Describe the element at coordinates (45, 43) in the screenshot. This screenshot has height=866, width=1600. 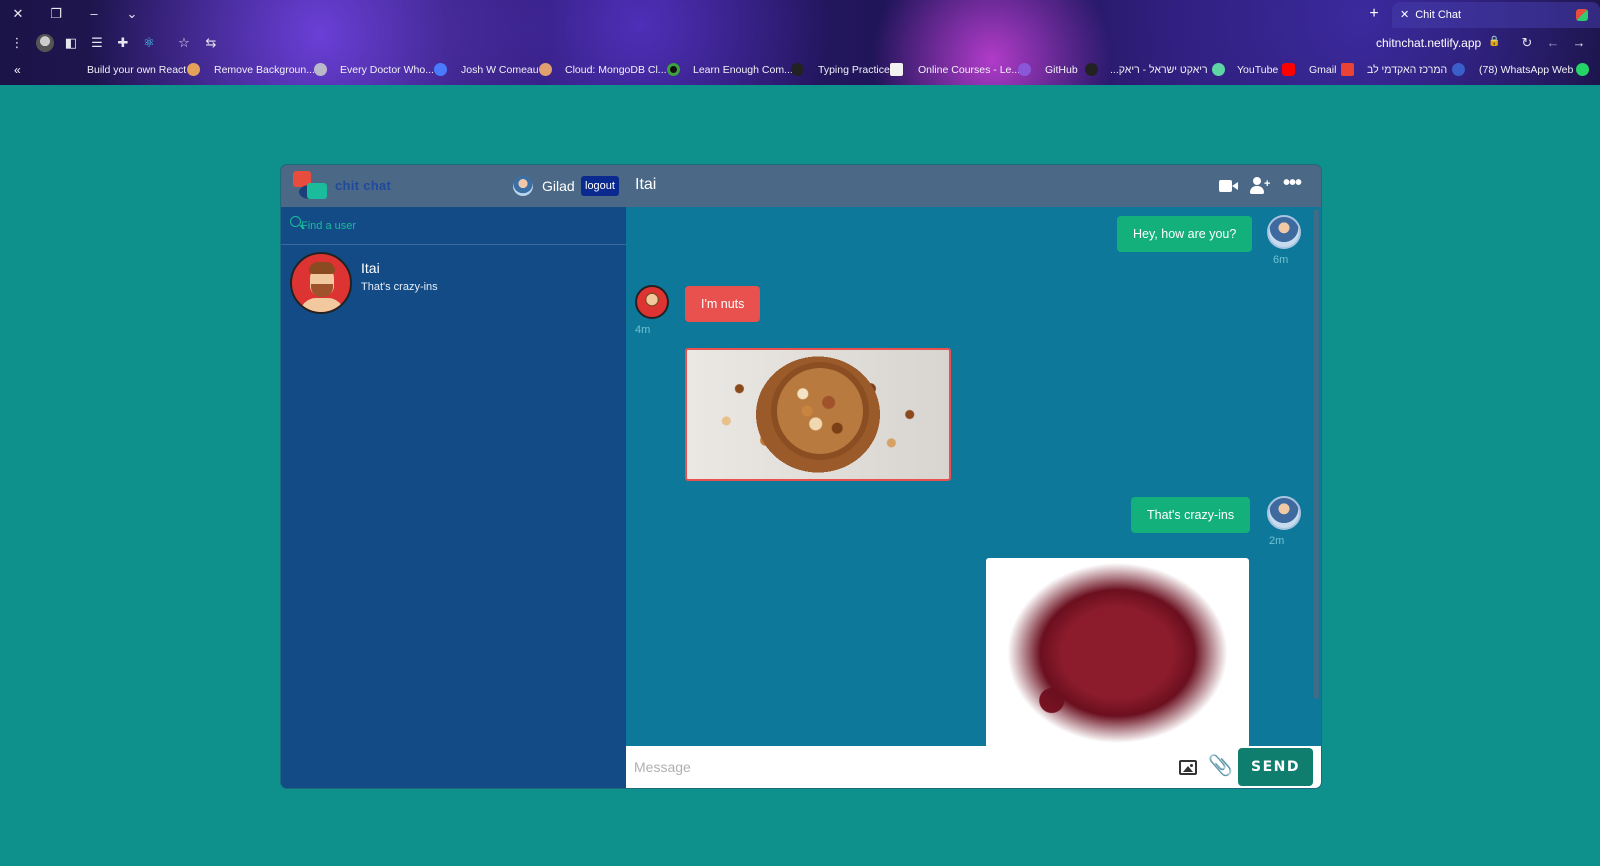
I see `profile-avatar-icon` at that location.